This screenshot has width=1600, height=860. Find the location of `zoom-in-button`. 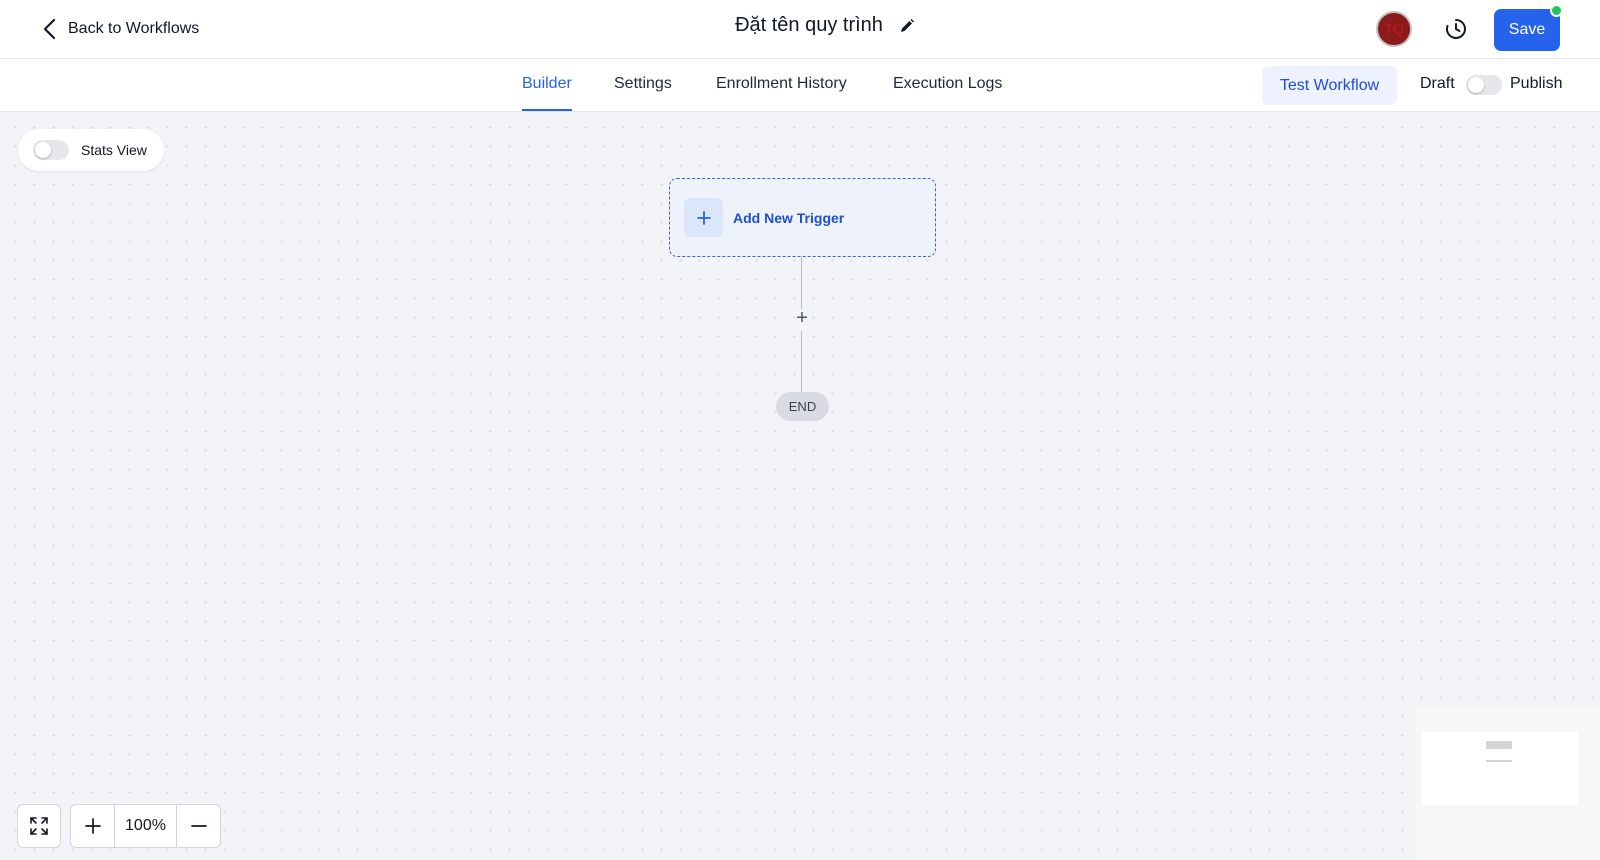

zoom-in-button is located at coordinates (92, 826).